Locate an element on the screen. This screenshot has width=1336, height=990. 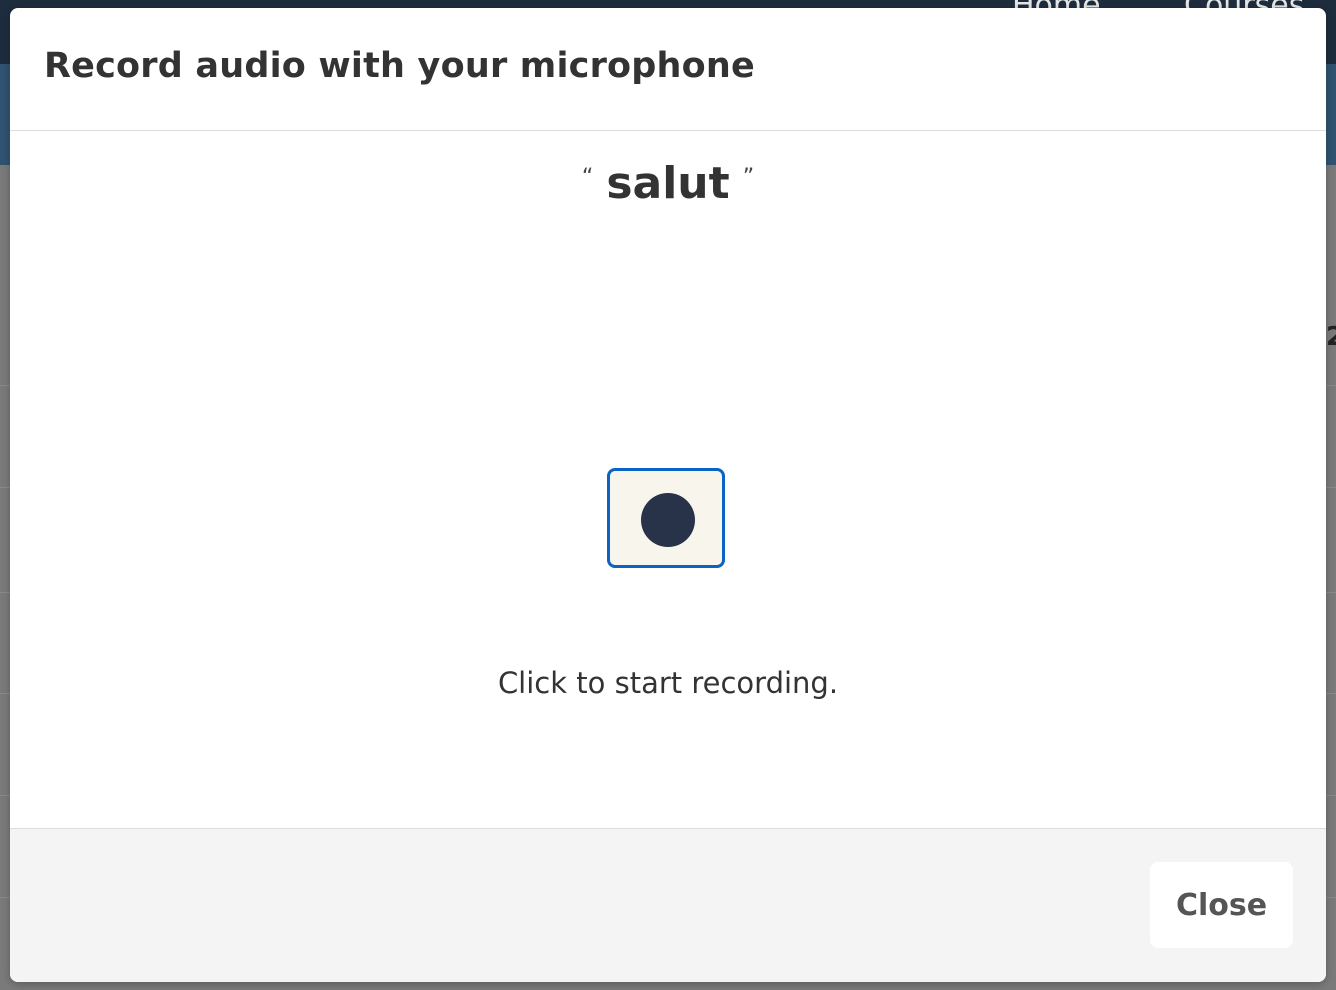
target-phrase: “ salut ” is located at coordinates (668, 183).